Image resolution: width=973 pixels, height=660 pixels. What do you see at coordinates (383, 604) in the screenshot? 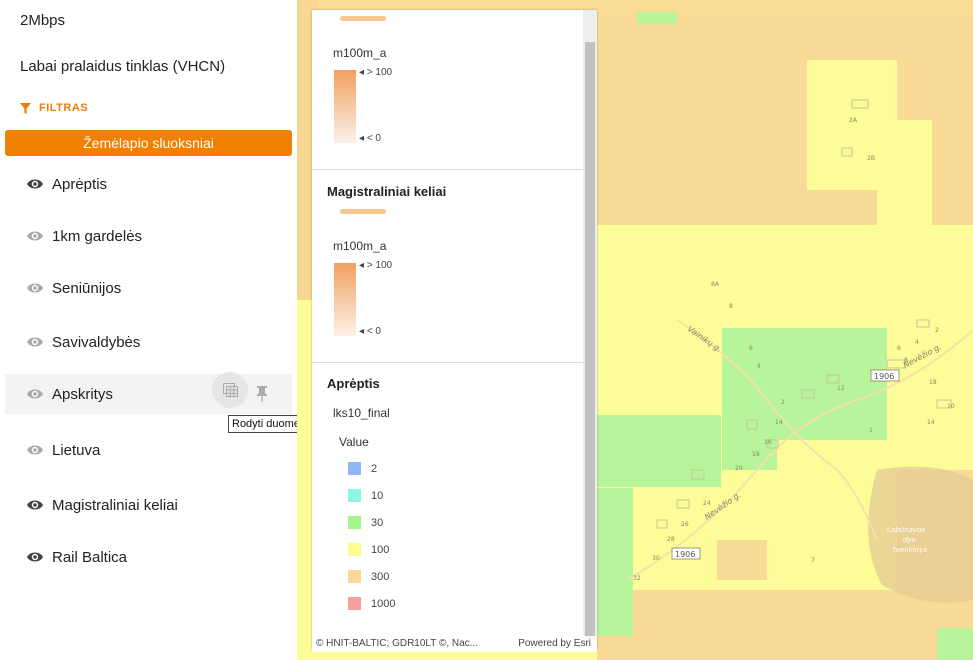
I see `legend-swatch-label: 1000` at bounding box center [383, 604].